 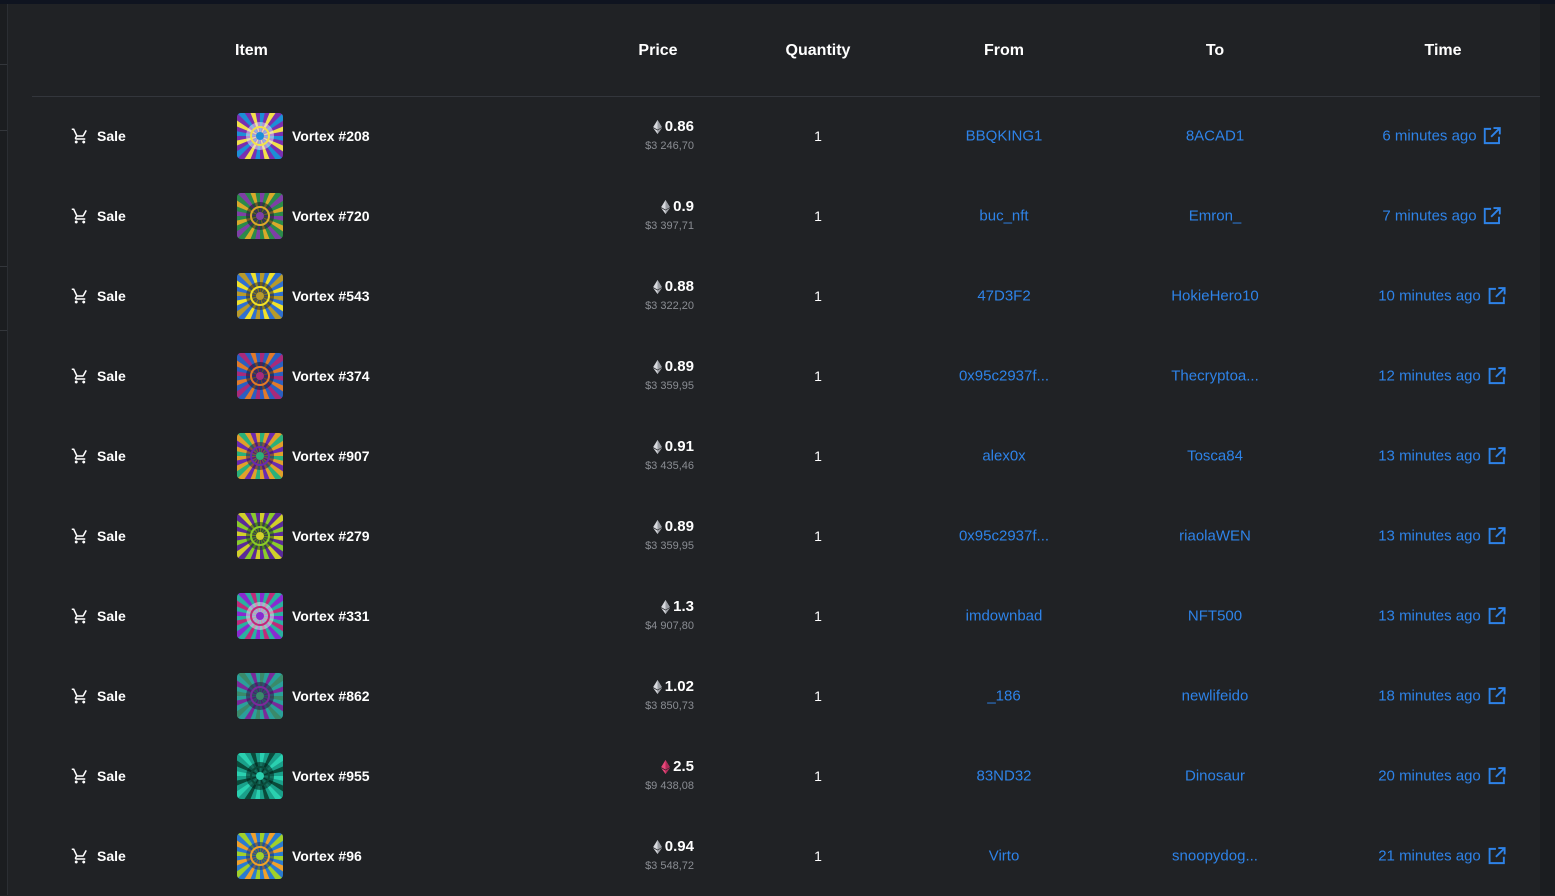 What do you see at coordinates (1215, 136) in the screenshot?
I see `to-address-link: 8ACAD1` at bounding box center [1215, 136].